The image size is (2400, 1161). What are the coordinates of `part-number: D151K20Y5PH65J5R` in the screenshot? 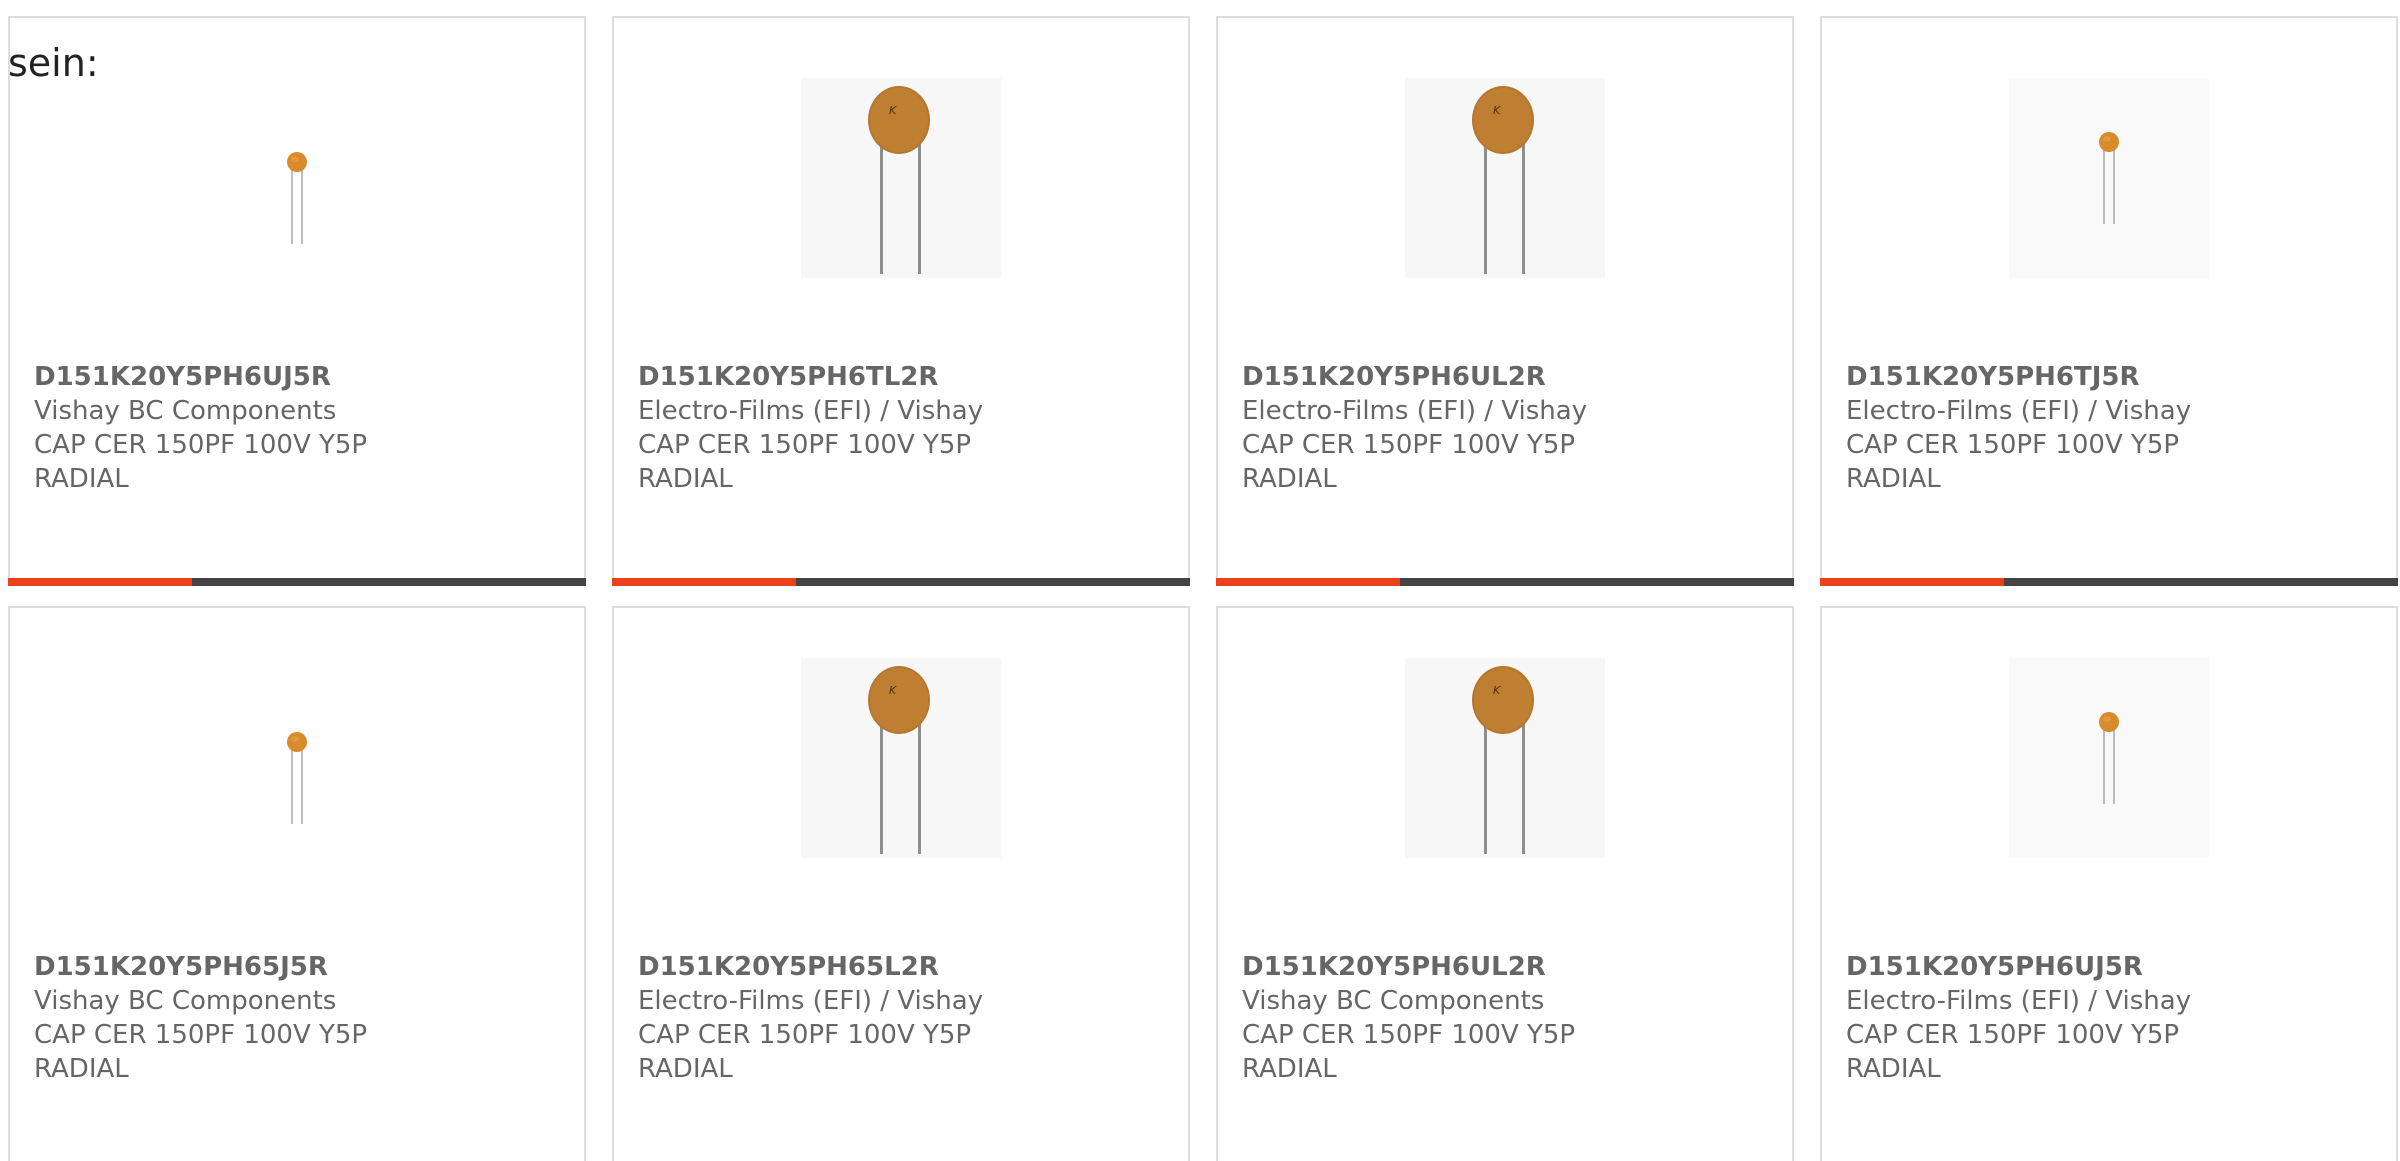 It's located at (299, 967).